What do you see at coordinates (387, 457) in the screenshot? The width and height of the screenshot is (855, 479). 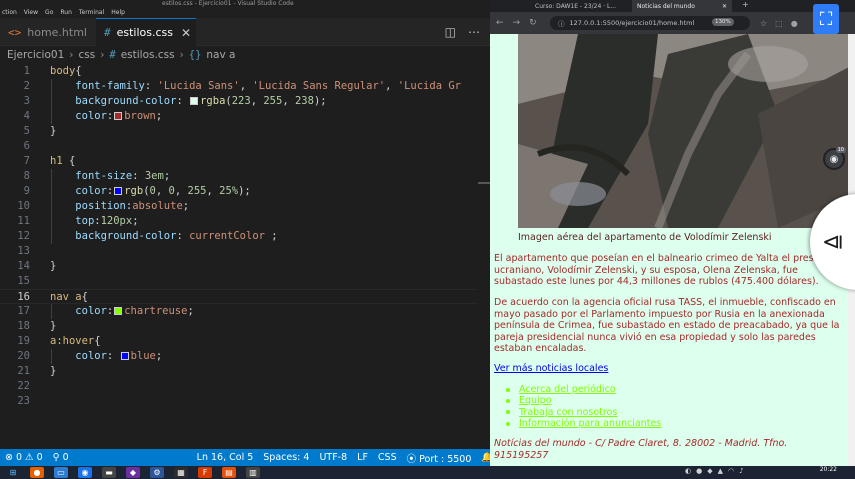 I see `language-mode: CSS` at bounding box center [387, 457].